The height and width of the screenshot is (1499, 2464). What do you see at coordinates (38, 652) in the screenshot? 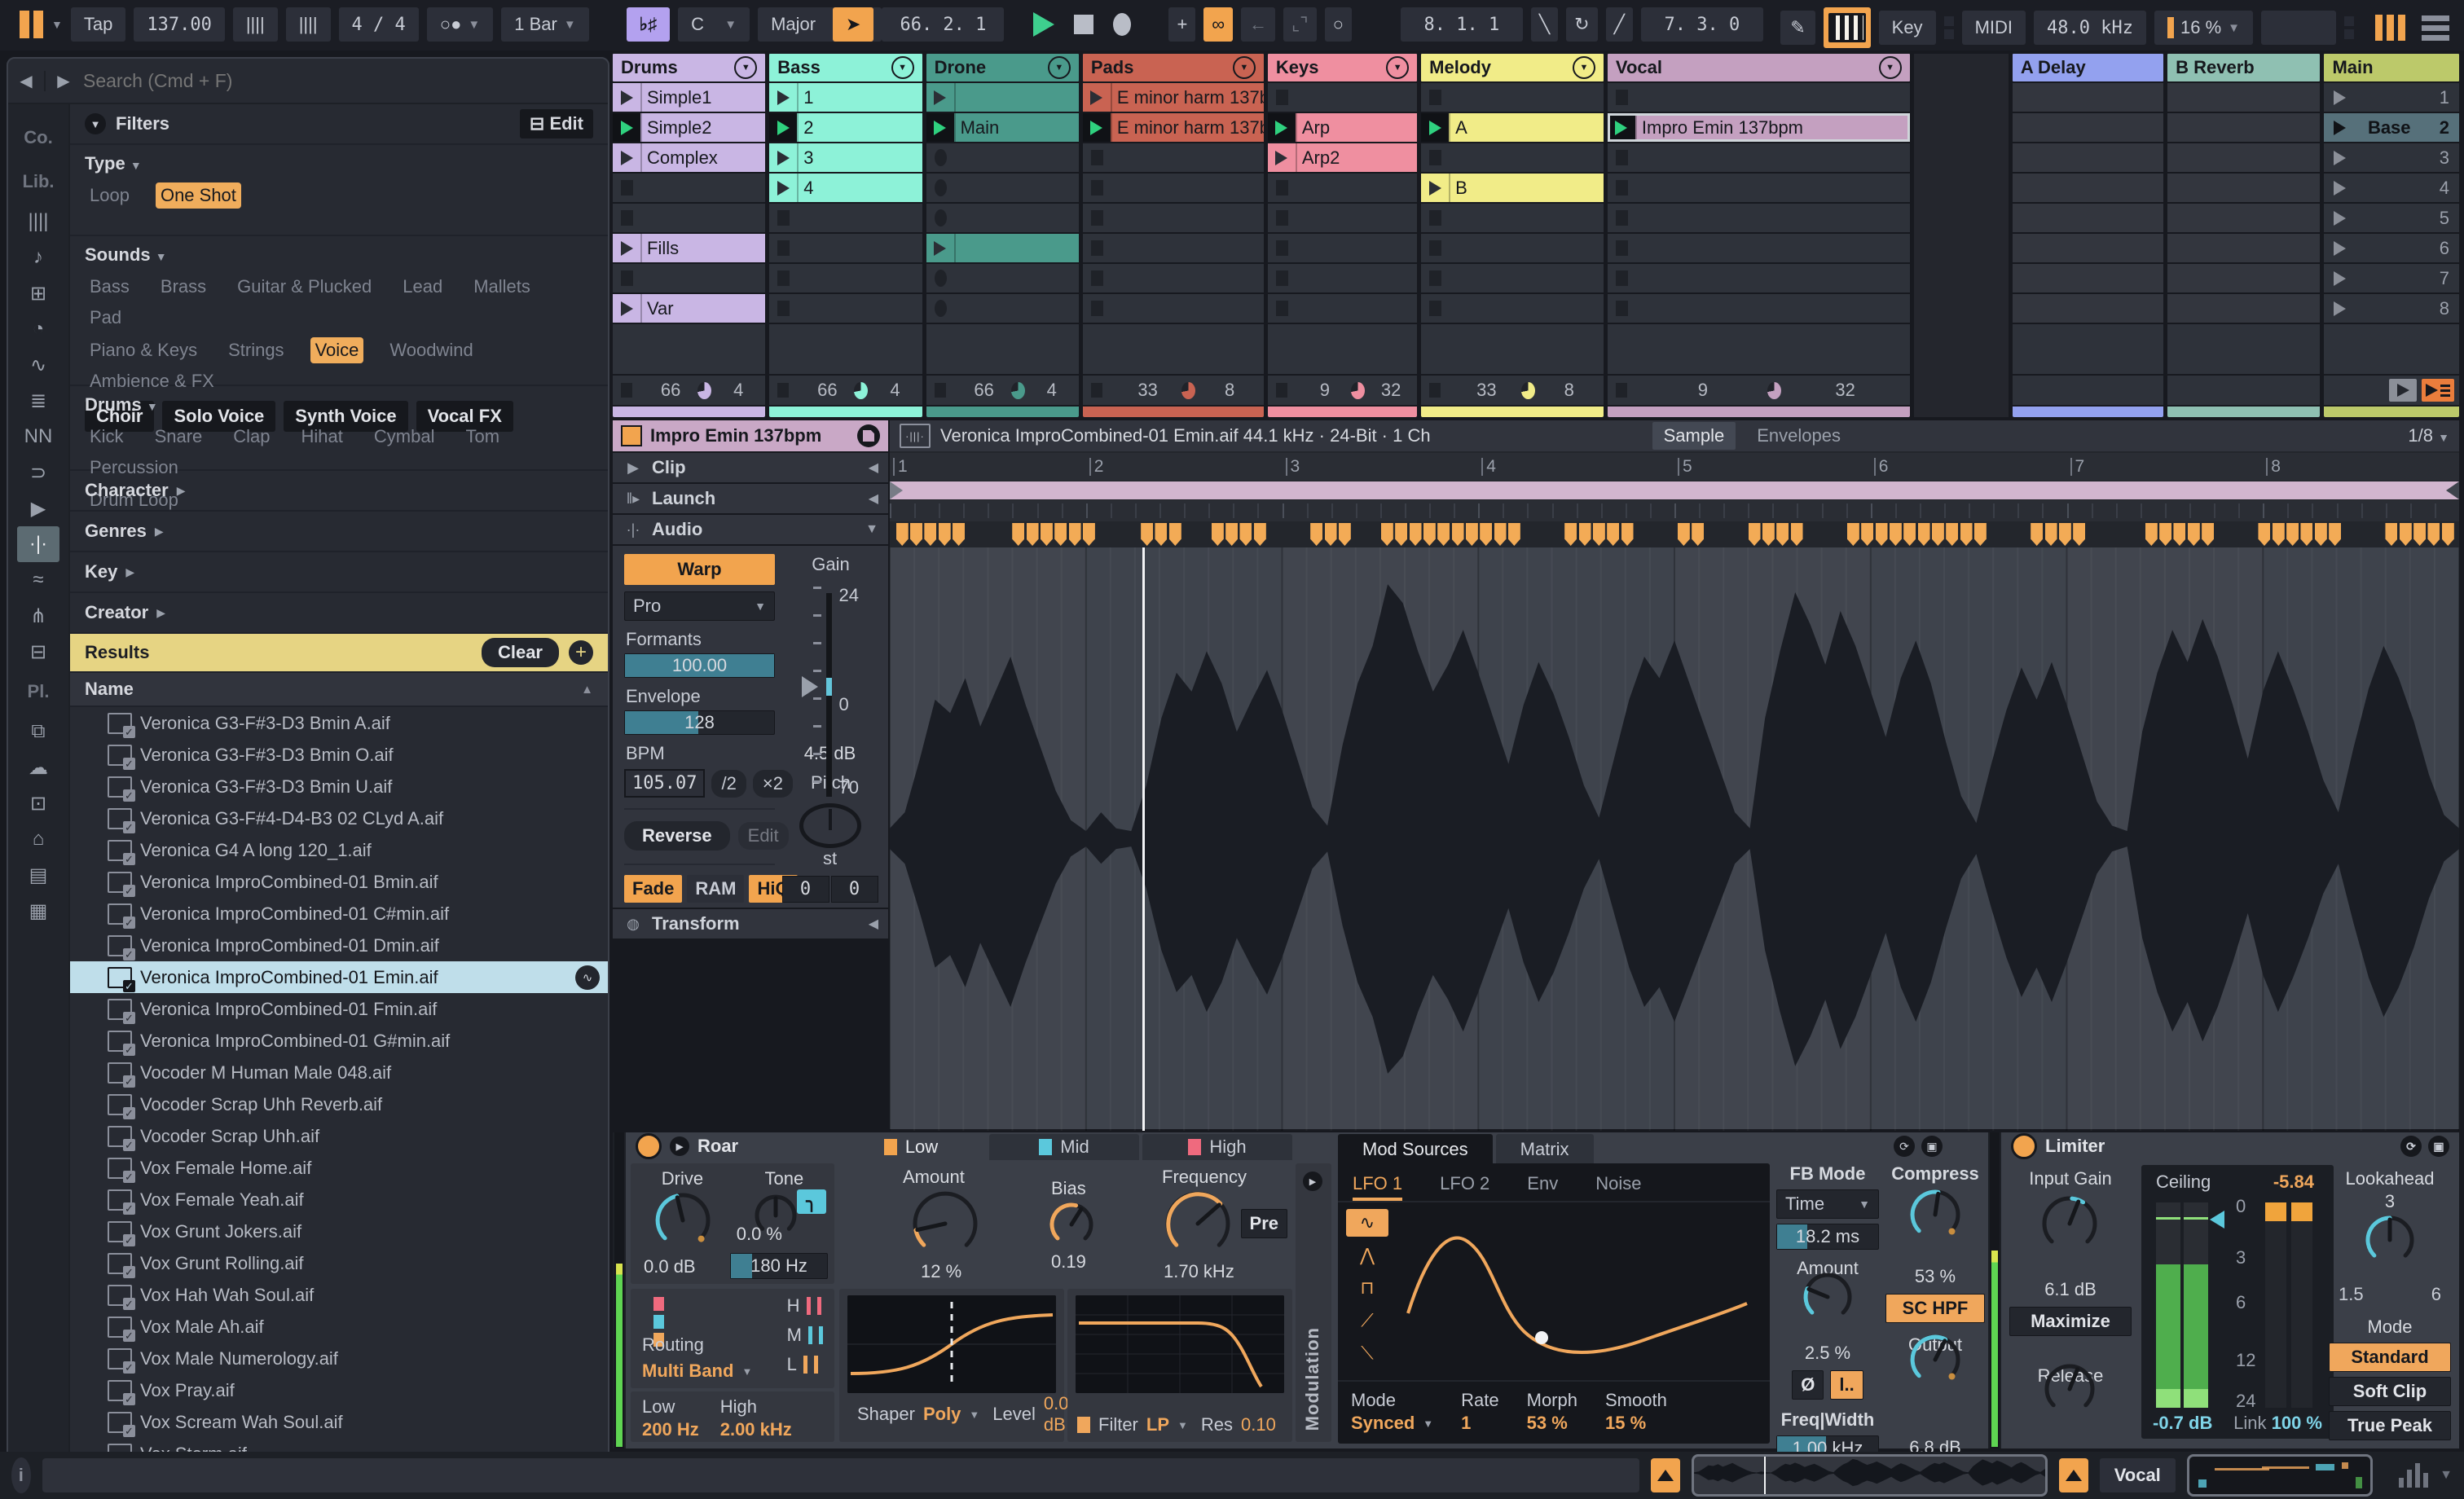
I see `templates-icon: ⊟` at bounding box center [38, 652].